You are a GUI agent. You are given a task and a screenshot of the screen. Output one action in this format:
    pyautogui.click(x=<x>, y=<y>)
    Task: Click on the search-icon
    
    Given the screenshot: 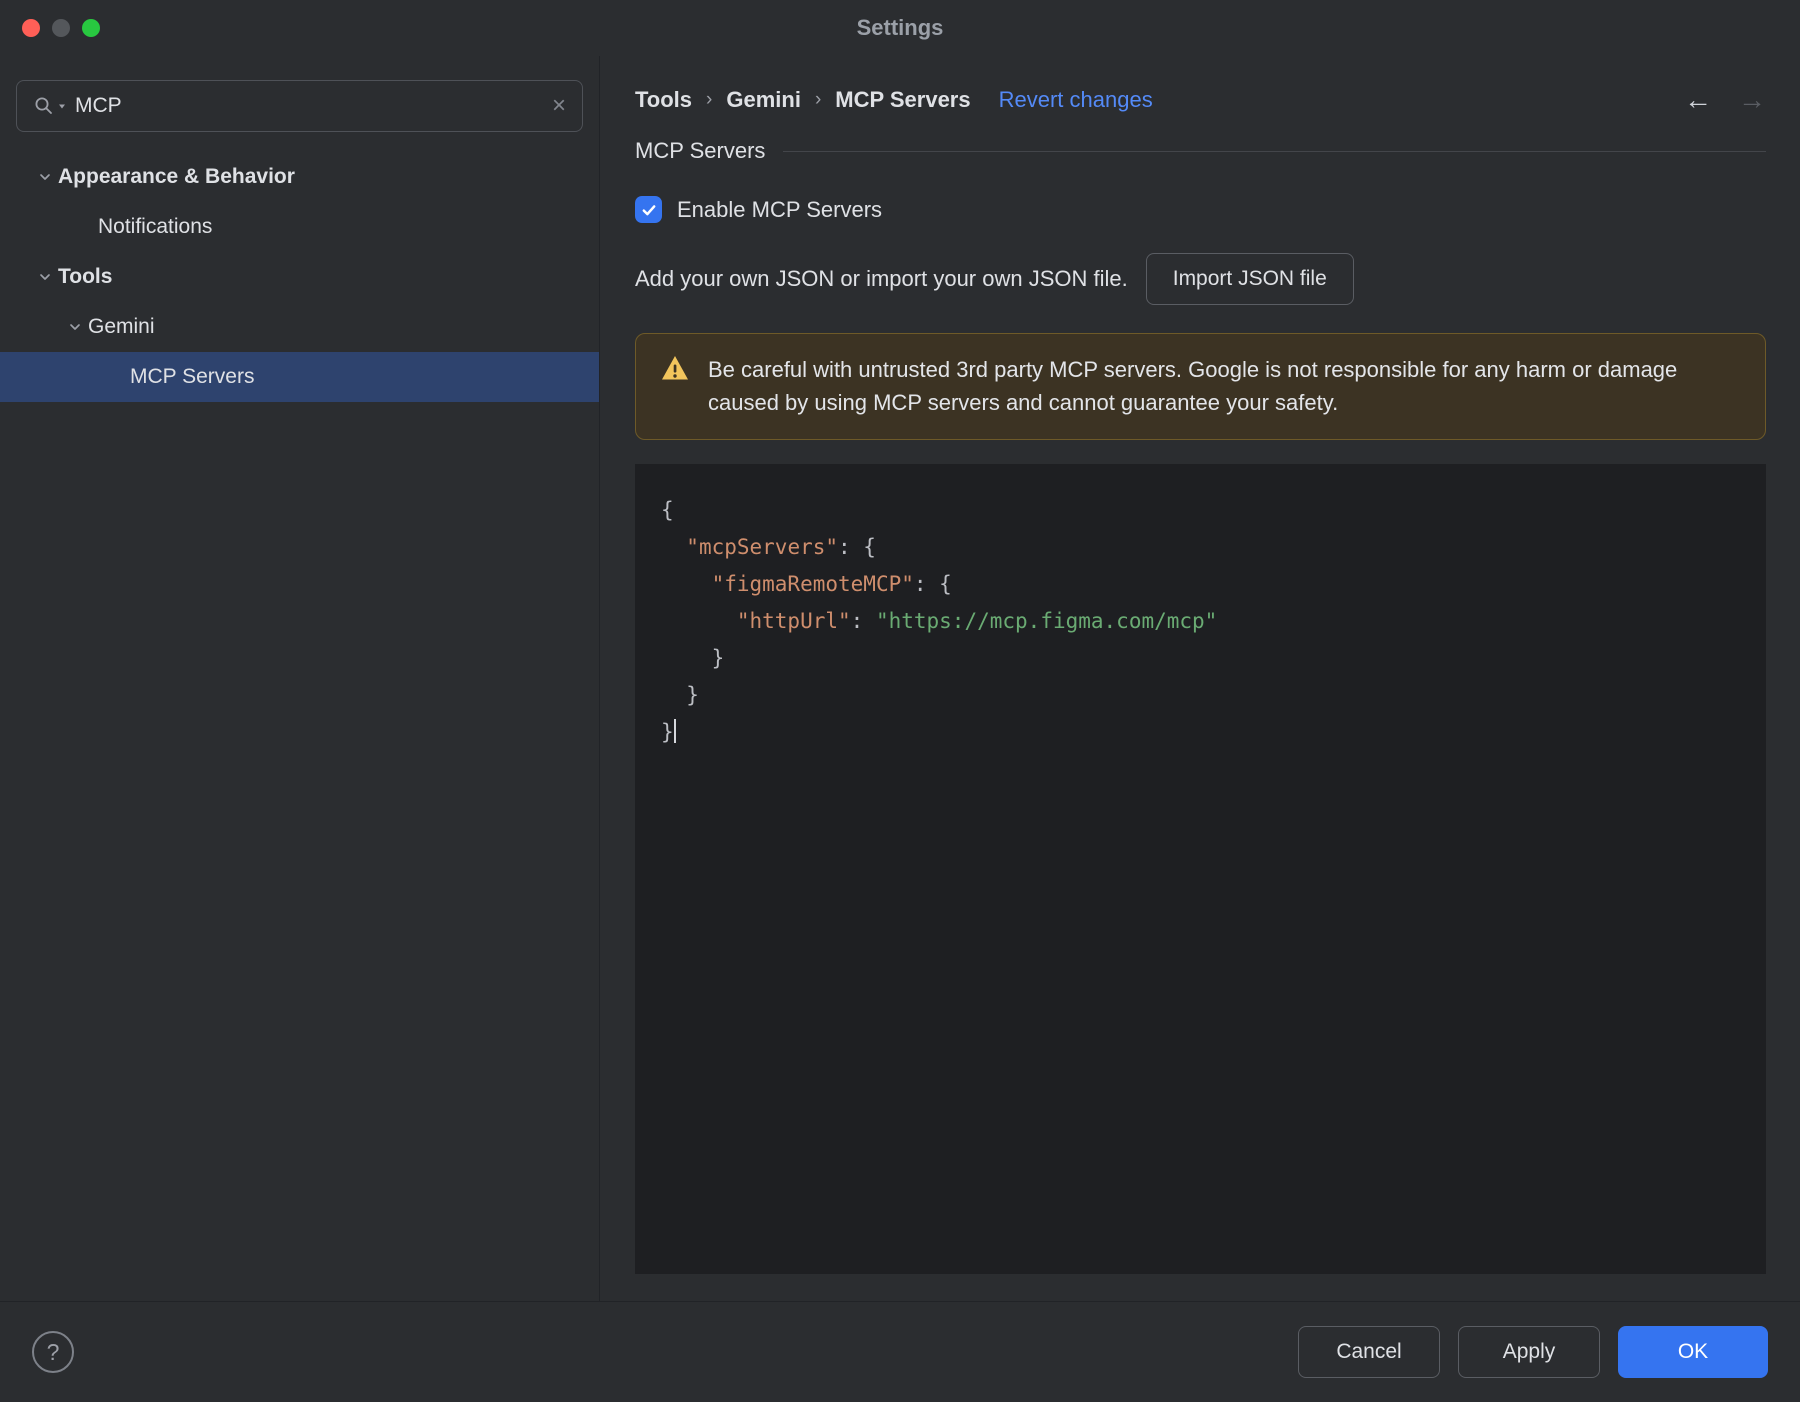 What is the action you would take?
    pyautogui.click(x=50, y=106)
    